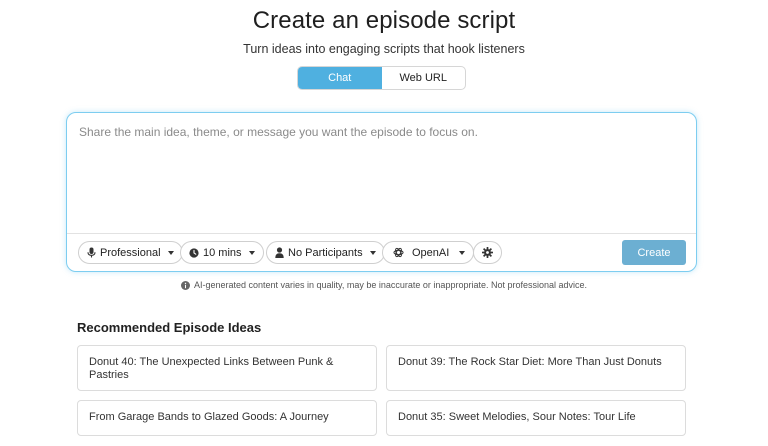 This screenshot has height=446, width=768. I want to click on clock-icon, so click(194, 252).